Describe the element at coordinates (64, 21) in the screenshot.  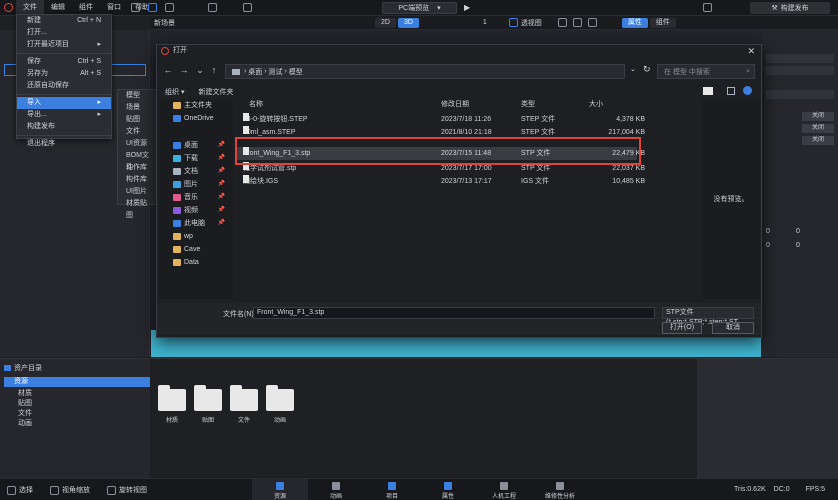
I see `menu-item-new: 新建 Ctrl + N` at that location.